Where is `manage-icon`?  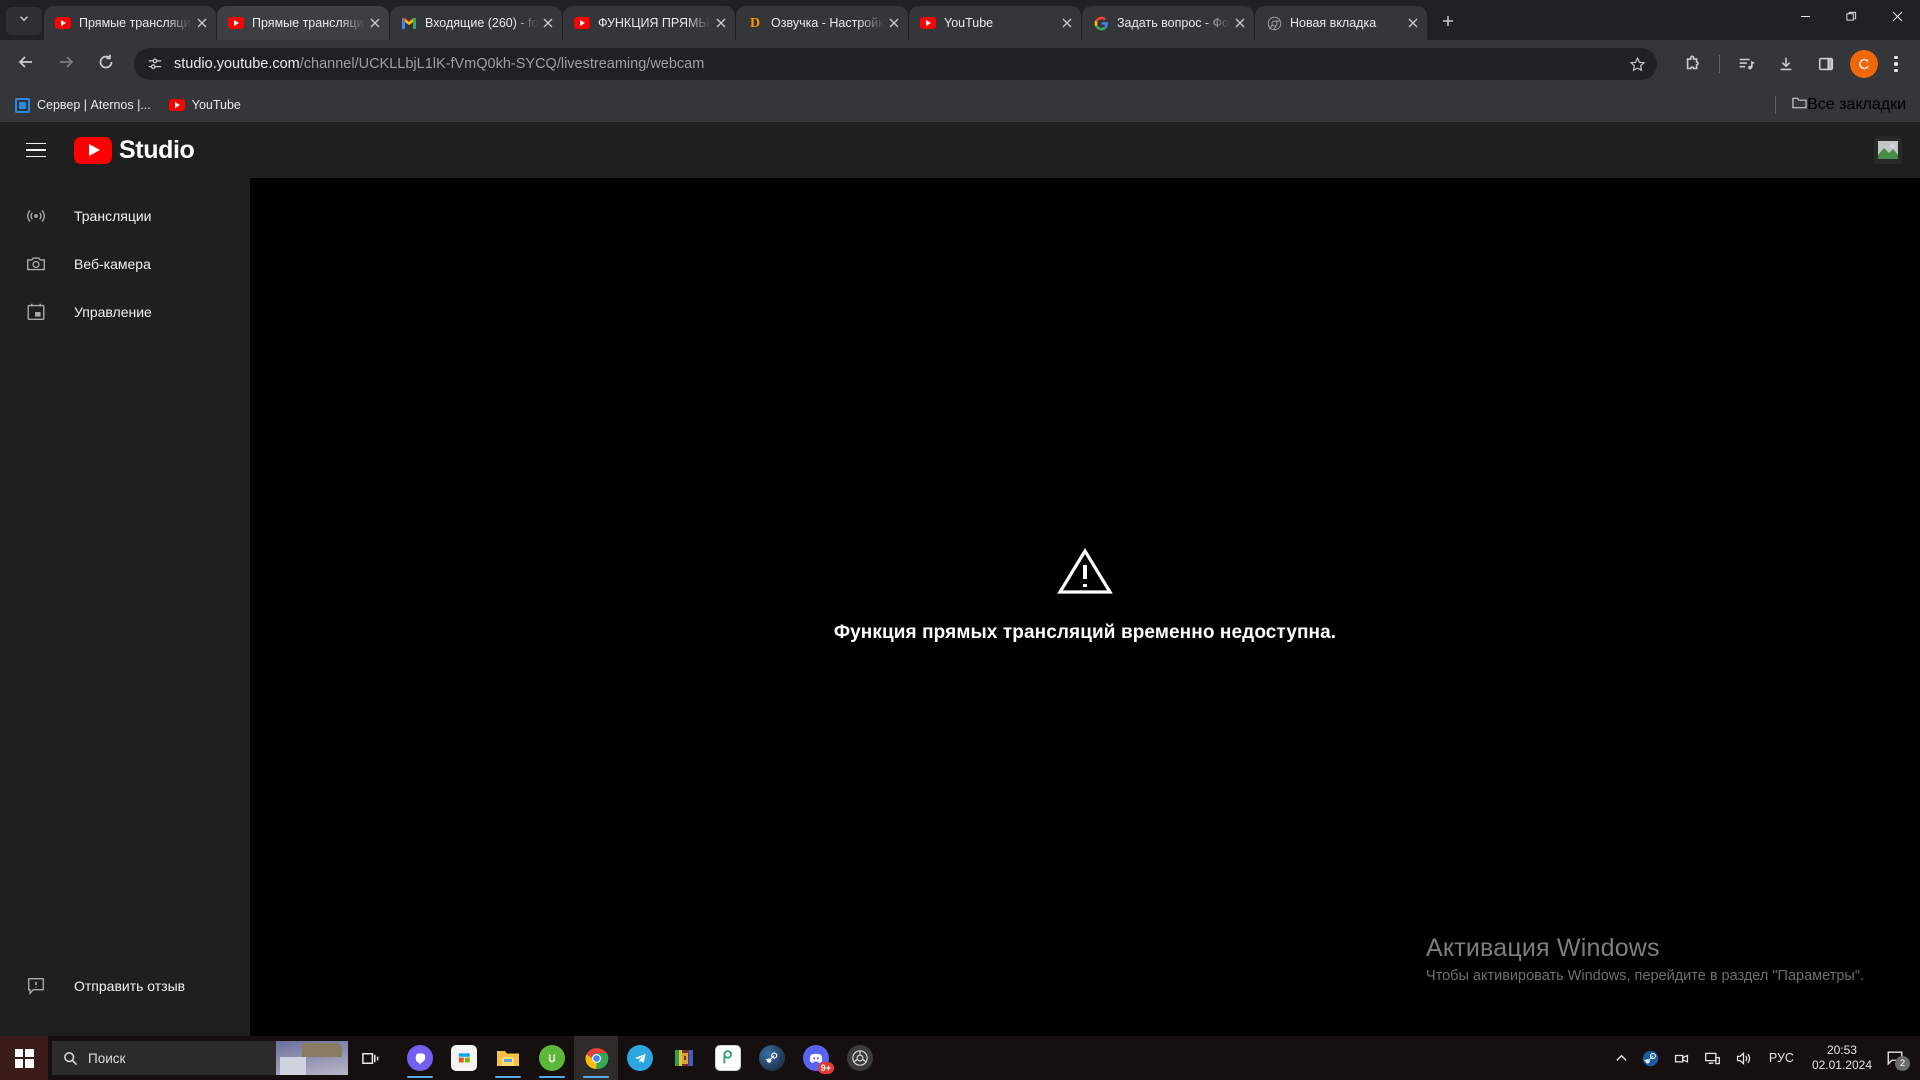
manage-icon is located at coordinates (36, 312).